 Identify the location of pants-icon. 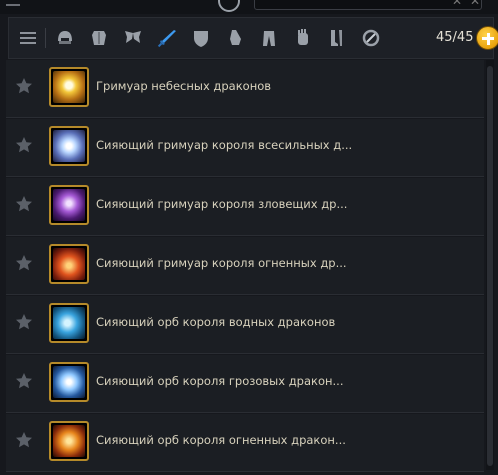
(269, 38).